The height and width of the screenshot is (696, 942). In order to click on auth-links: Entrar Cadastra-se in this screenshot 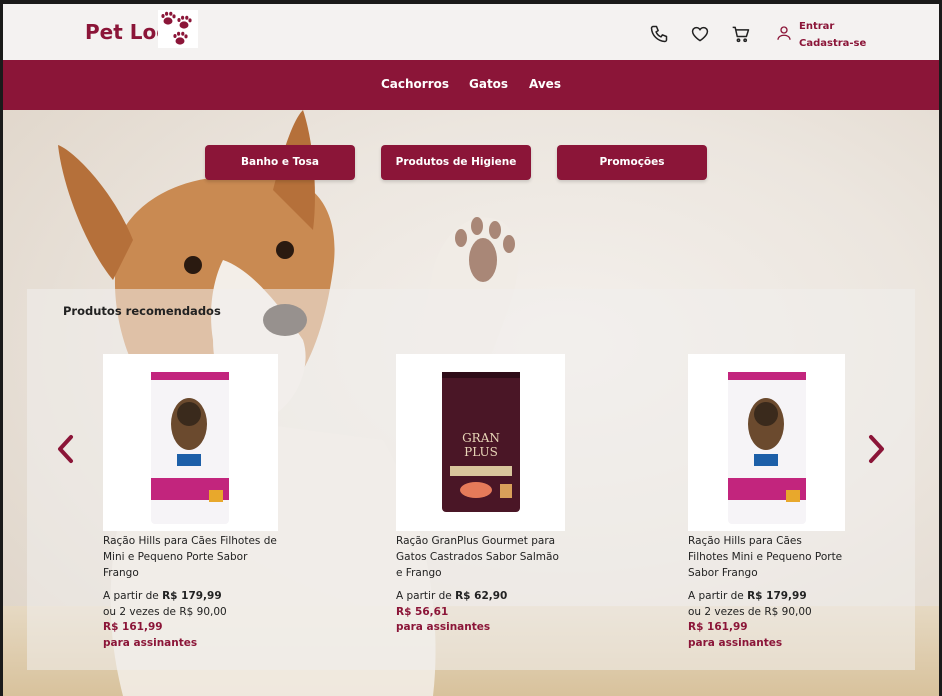, I will do `click(832, 35)`.